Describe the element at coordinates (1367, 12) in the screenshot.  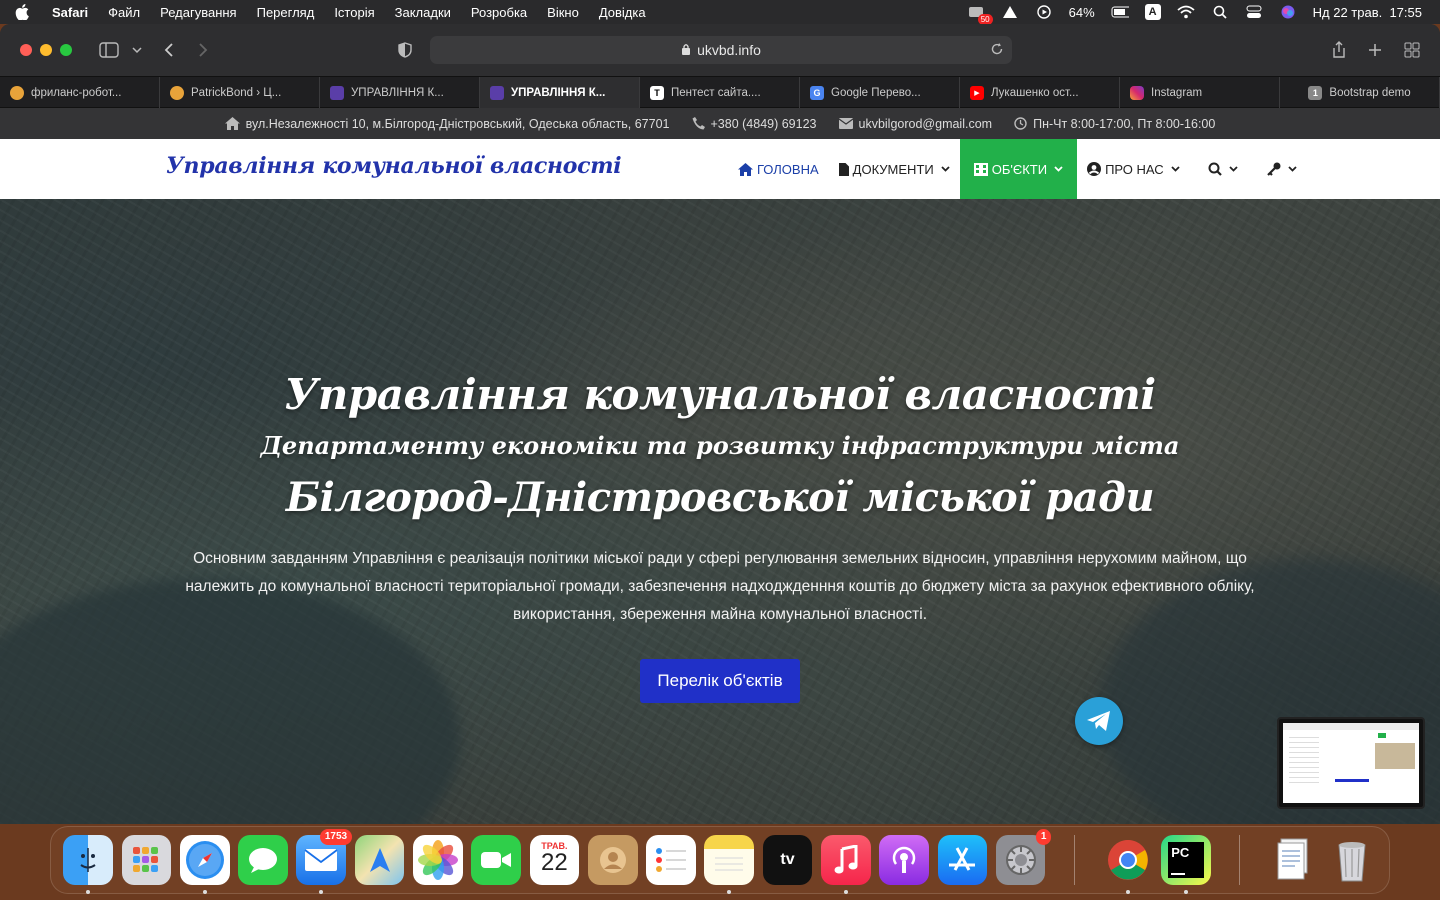
I see `menubar-clock: Нд 22 трав. 17:55` at that location.